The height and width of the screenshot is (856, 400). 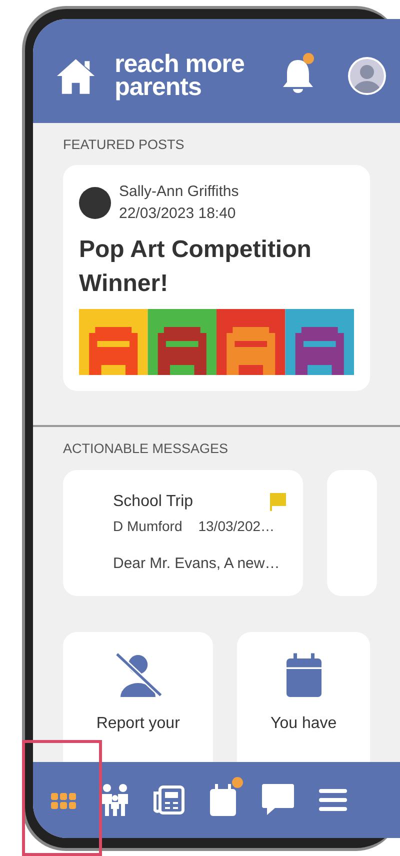 What do you see at coordinates (168, 800) in the screenshot?
I see `newspaper-icon` at bounding box center [168, 800].